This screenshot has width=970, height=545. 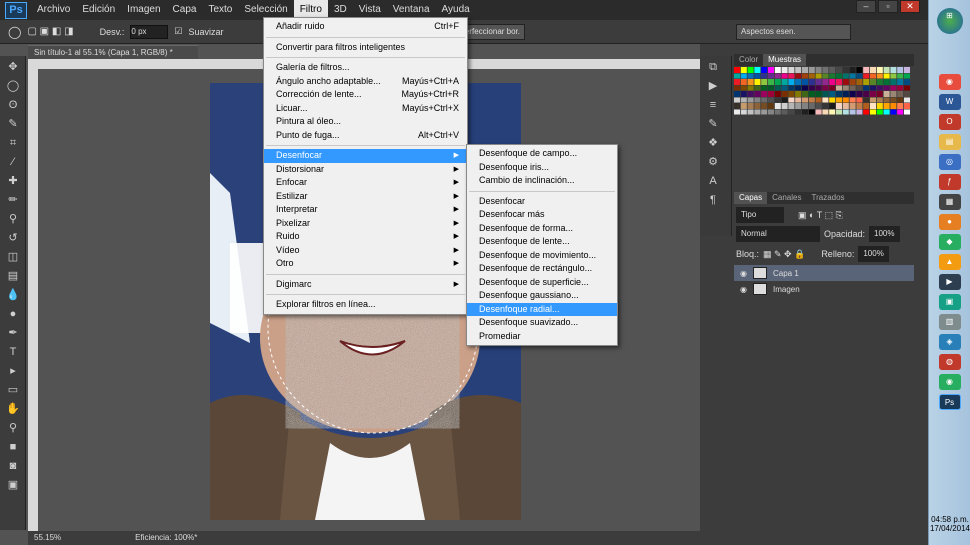 I want to click on workspace-select: Aspectos esen., so click(x=793, y=31).